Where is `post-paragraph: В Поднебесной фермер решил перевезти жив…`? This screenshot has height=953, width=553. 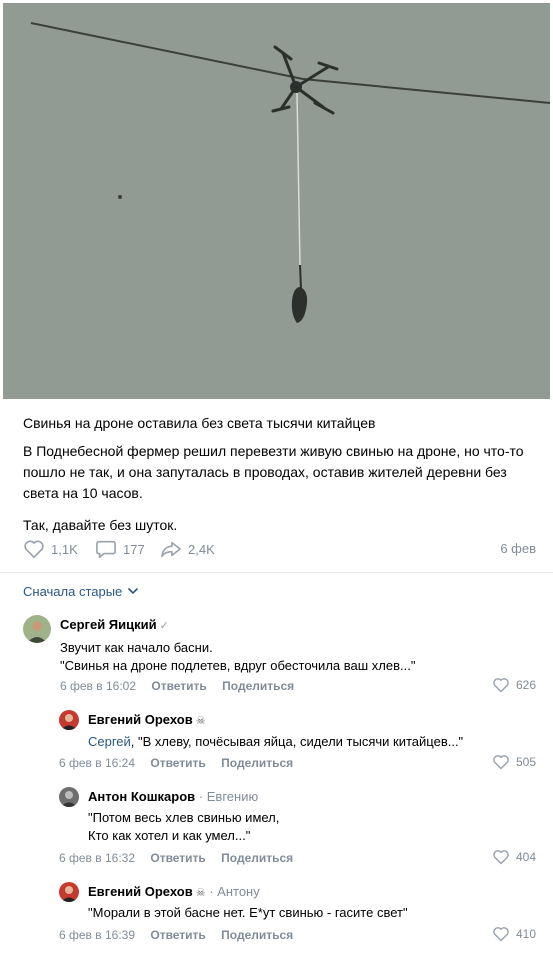
post-paragraph: В Поднебесной фермер решил перевезти жив… is located at coordinates (273, 472).